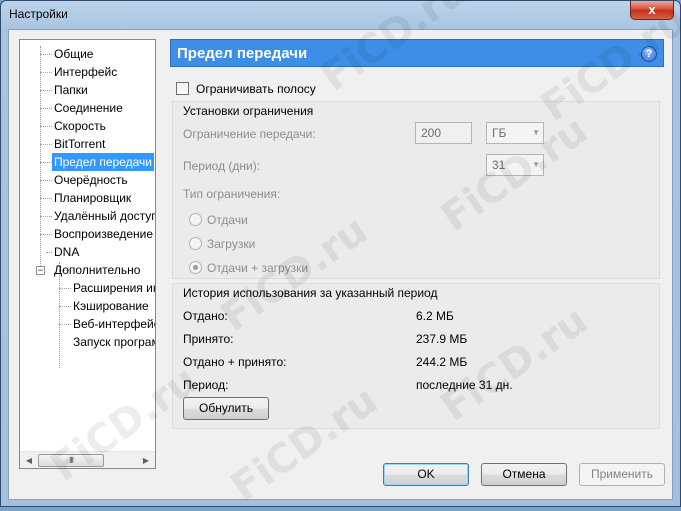  What do you see at coordinates (91, 180) in the screenshot?
I see `tree-item-queueing: Очерёдность` at bounding box center [91, 180].